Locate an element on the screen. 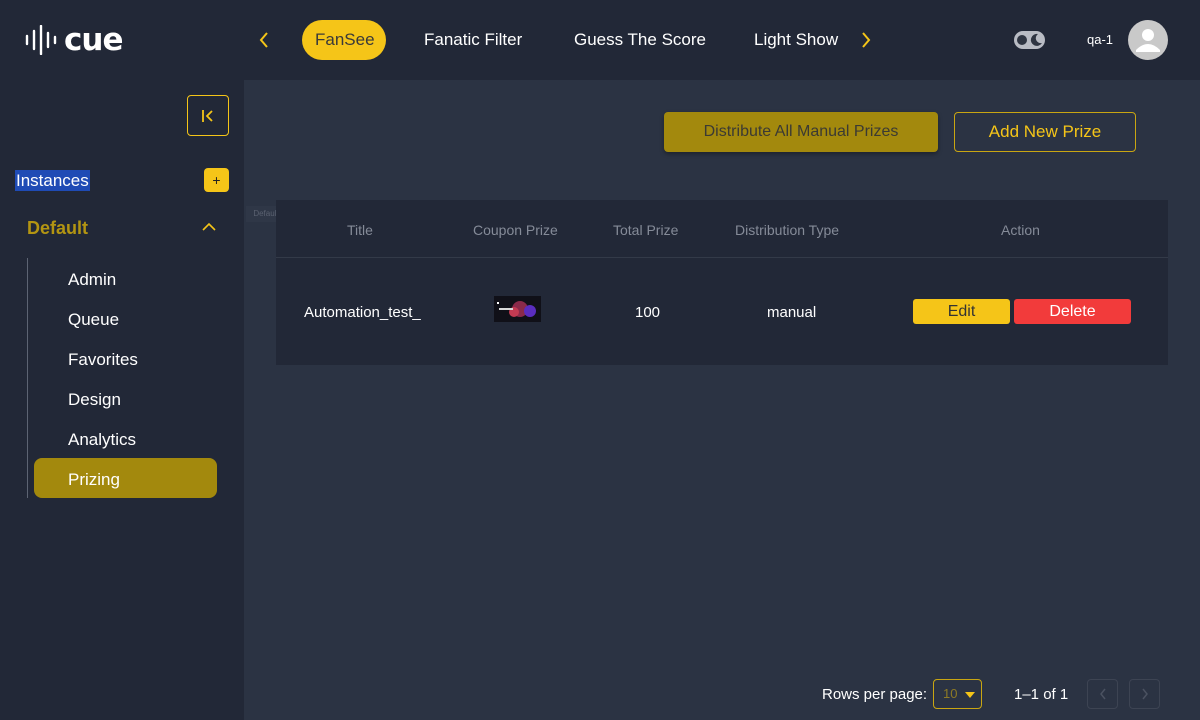  rows-per-page-select: 10 is located at coordinates (957, 694).